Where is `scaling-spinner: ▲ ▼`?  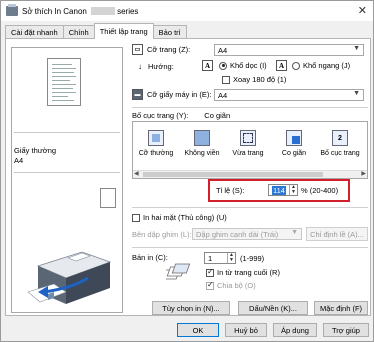 scaling-spinner: ▲ ▼ is located at coordinates (293, 190).